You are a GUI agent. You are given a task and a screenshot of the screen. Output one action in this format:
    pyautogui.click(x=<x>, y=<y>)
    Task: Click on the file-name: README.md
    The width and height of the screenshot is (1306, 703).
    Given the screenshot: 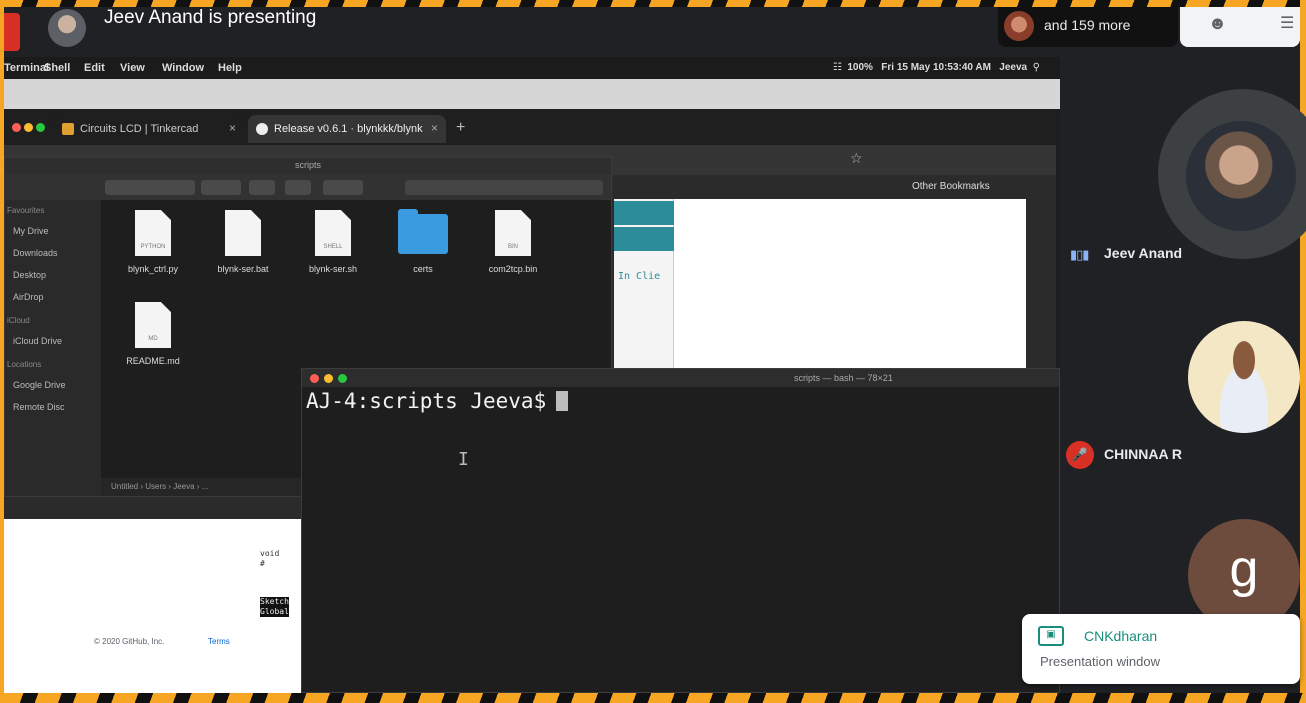 What is the action you would take?
    pyautogui.click(x=153, y=361)
    